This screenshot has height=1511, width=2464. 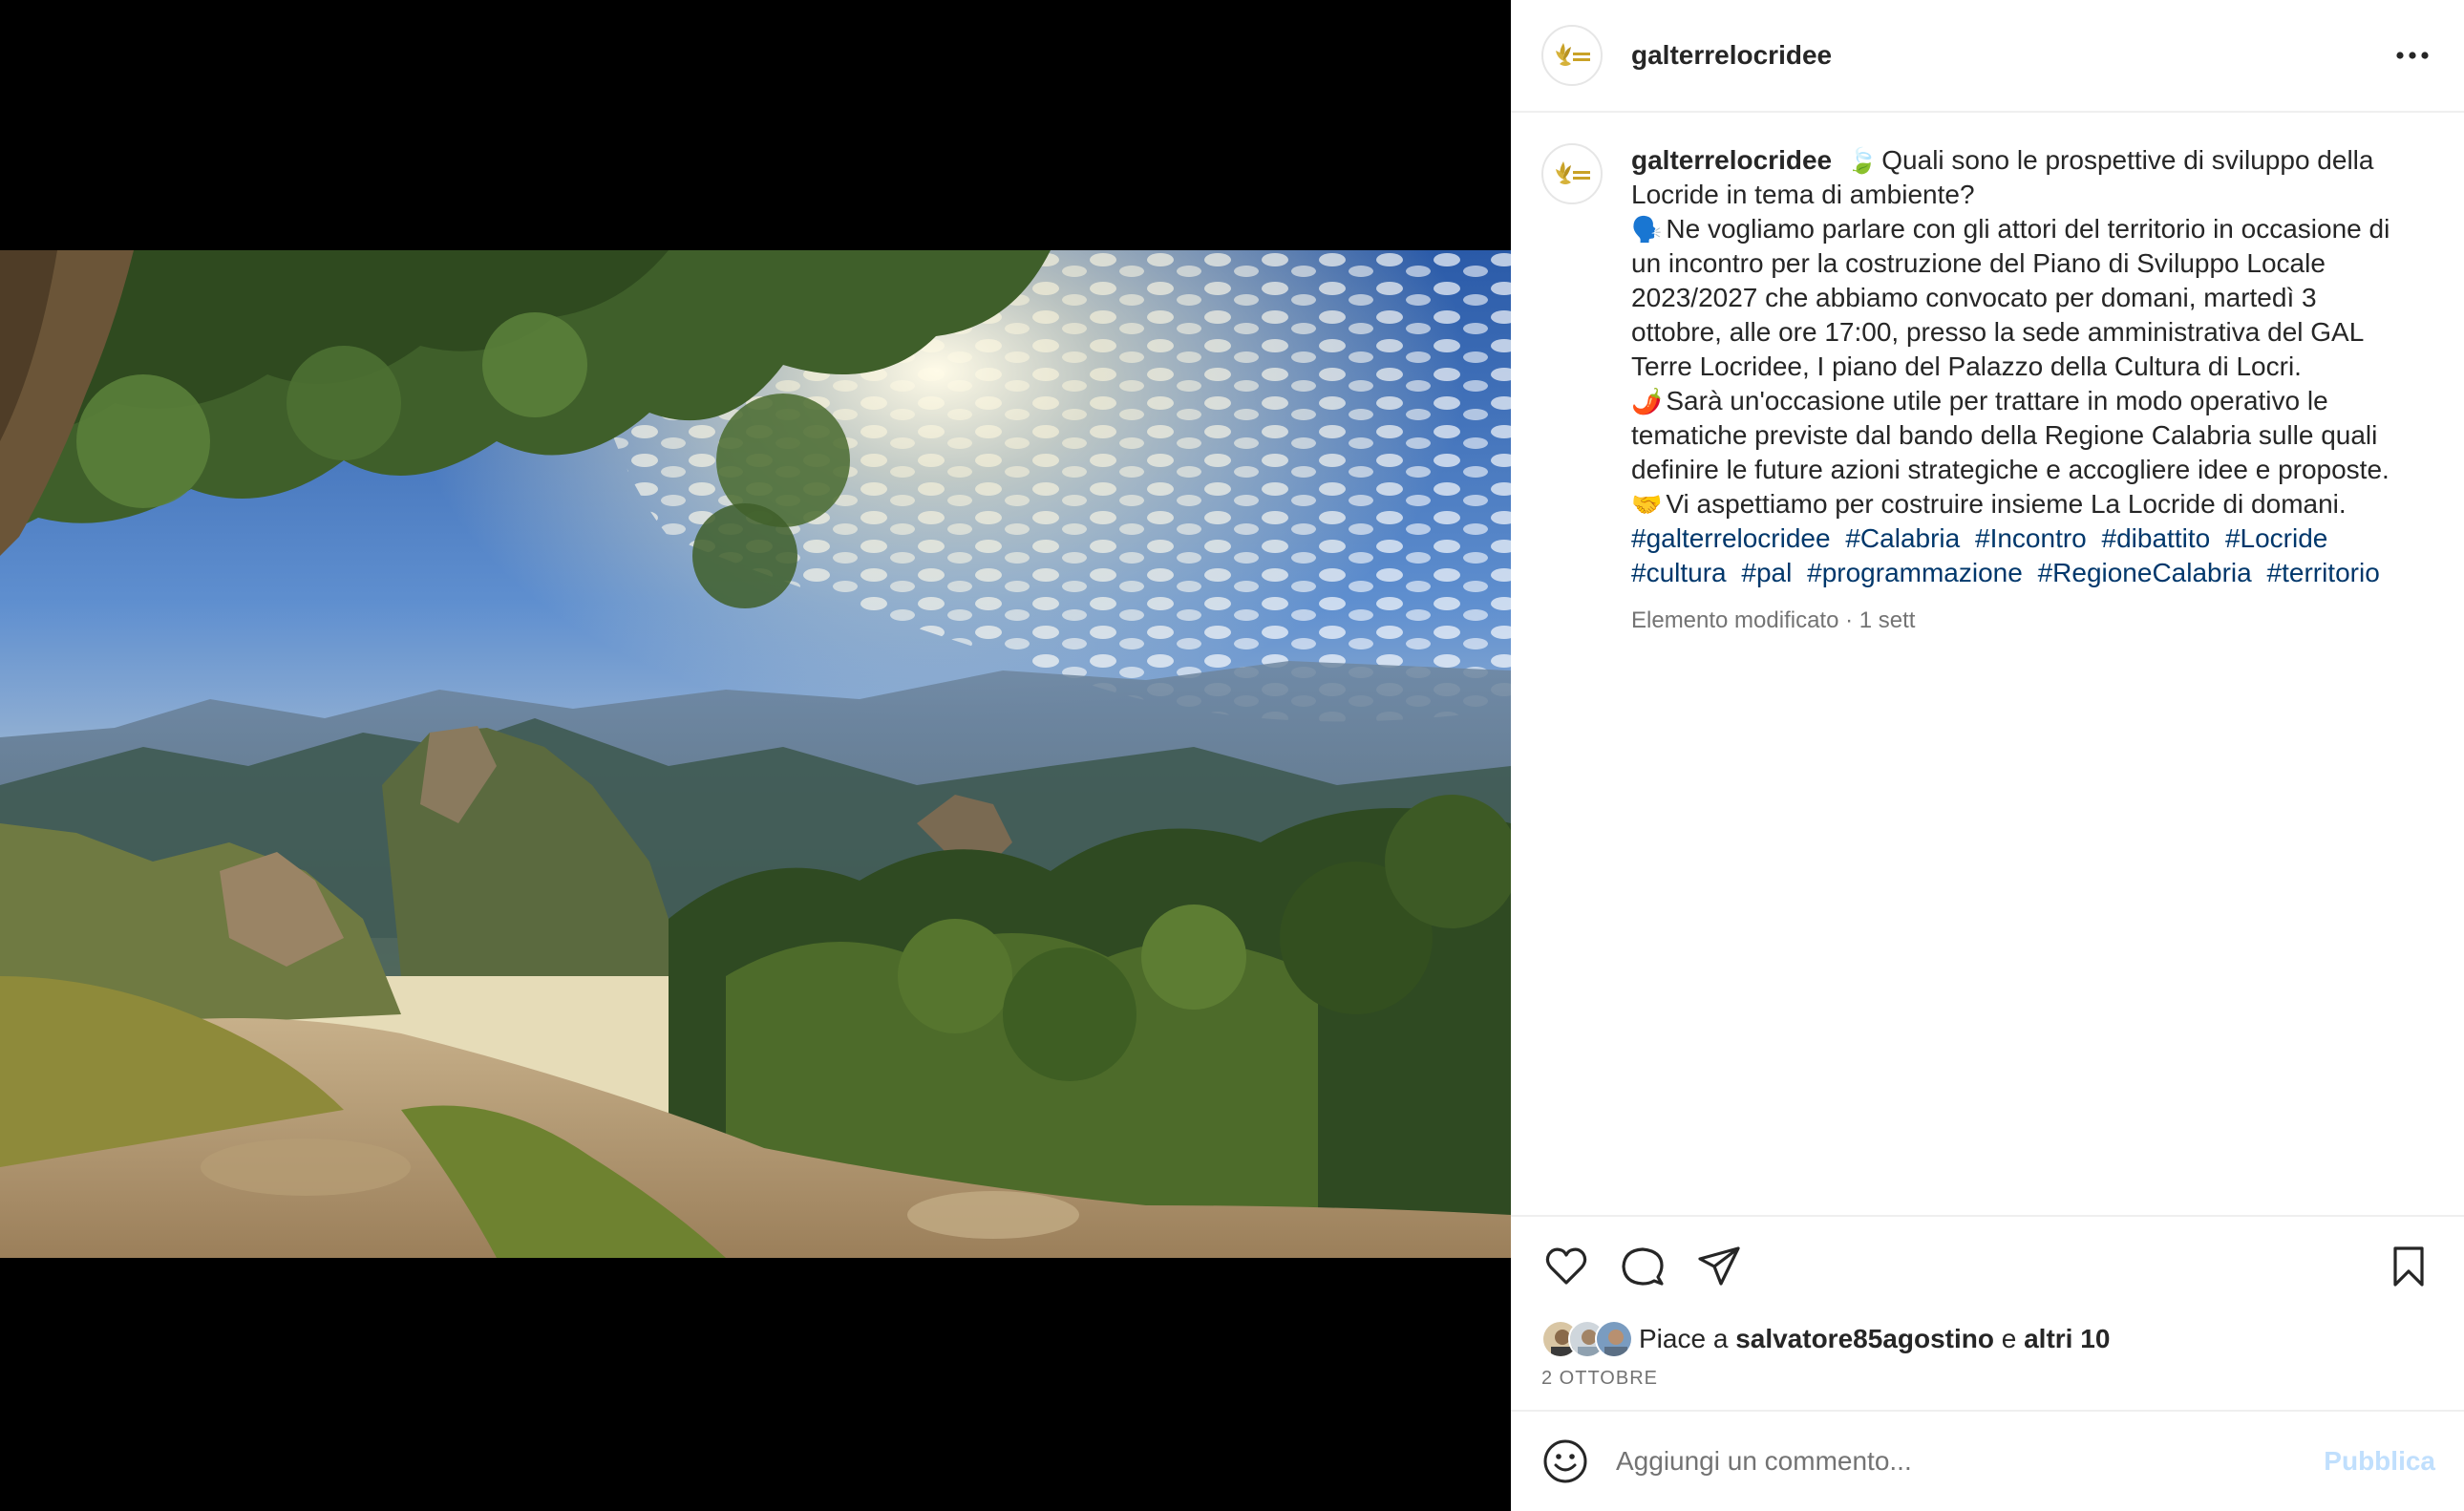 I want to click on caption-avatar, so click(x=1572, y=173).